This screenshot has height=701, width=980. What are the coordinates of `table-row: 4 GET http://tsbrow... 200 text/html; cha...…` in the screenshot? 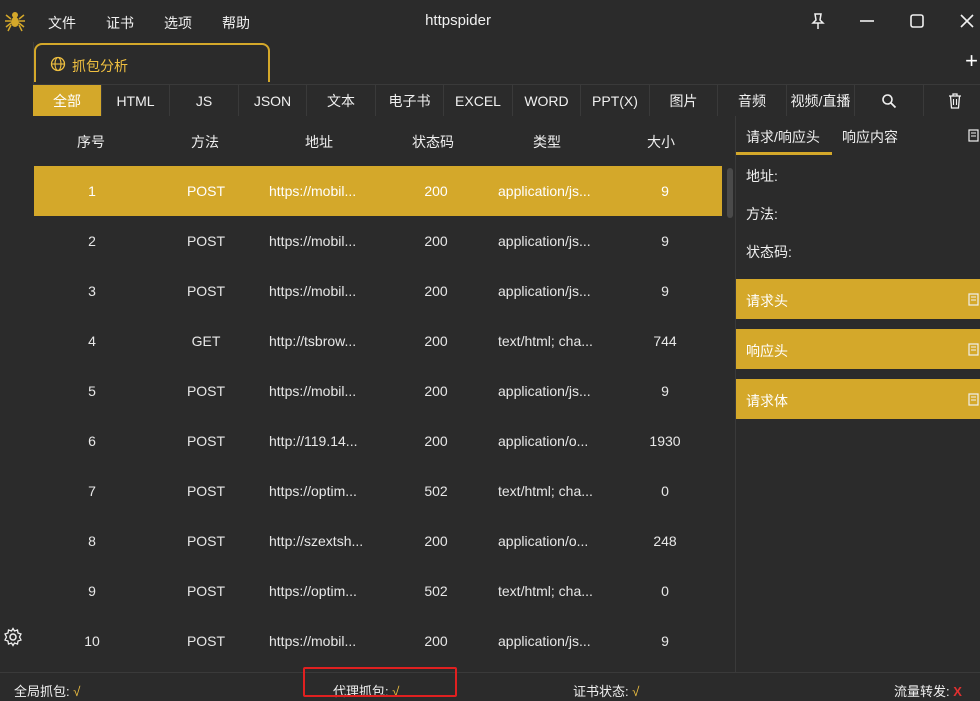 It's located at (378, 341).